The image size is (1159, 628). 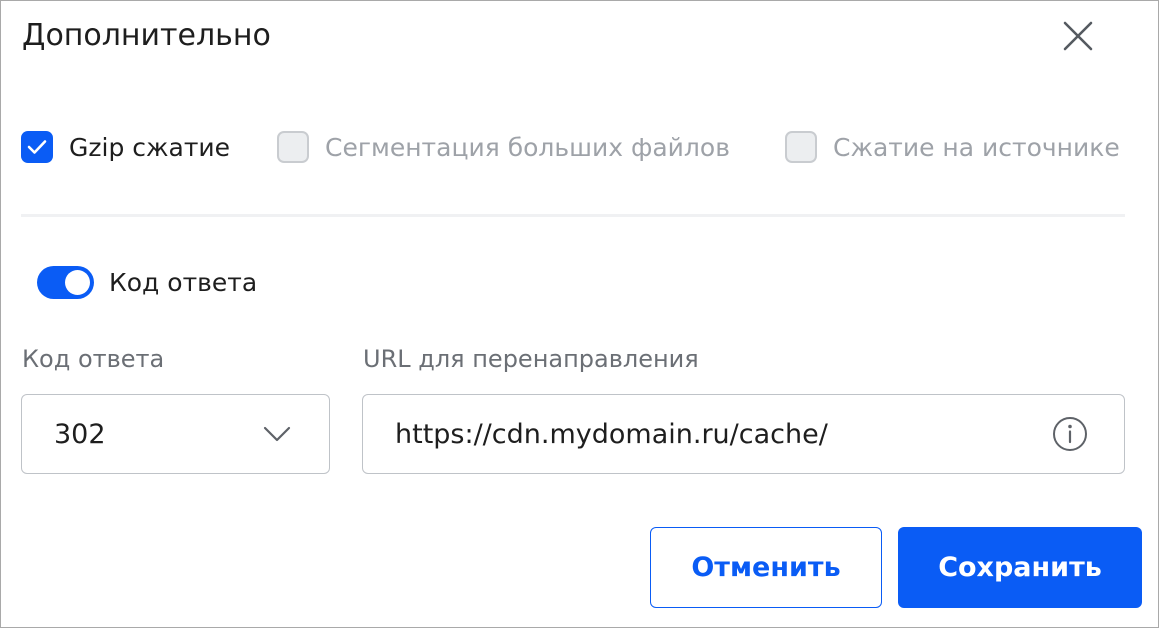 I want to click on origin-compression-checkbox: Сжатие на источнике, so click(x=952, y=147).